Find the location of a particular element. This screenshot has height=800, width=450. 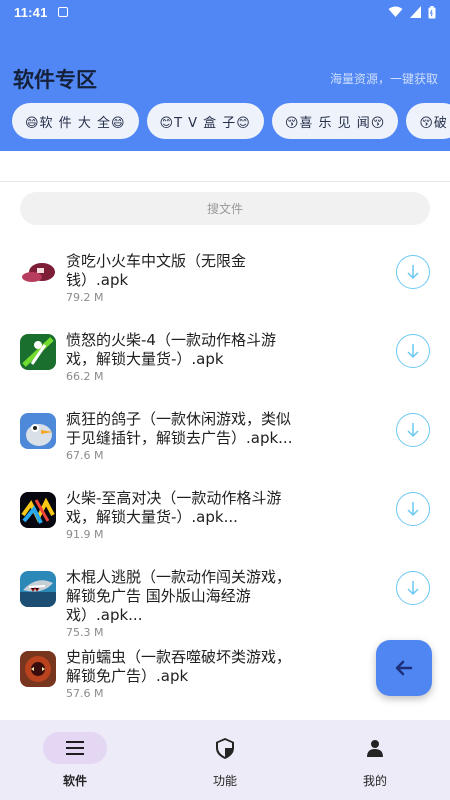

nav-label: 软件 is located at coordinates (74, 781).